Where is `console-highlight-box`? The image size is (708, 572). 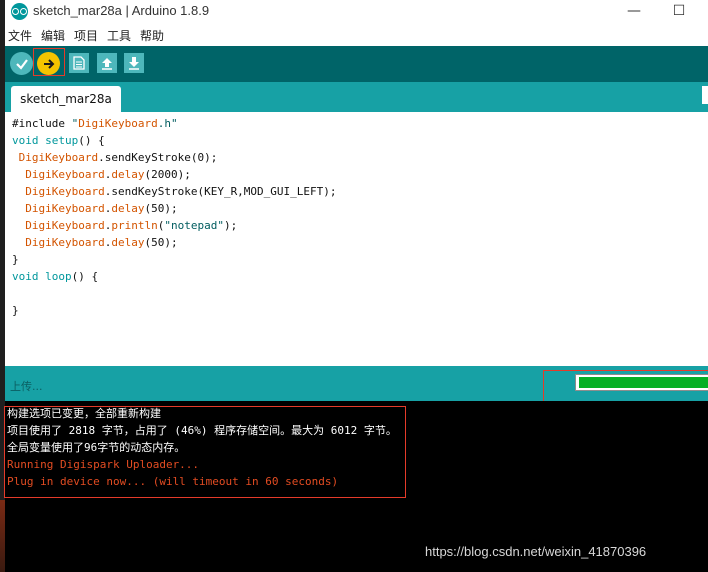 console-highlight-box is located at coordinates (205, 452).